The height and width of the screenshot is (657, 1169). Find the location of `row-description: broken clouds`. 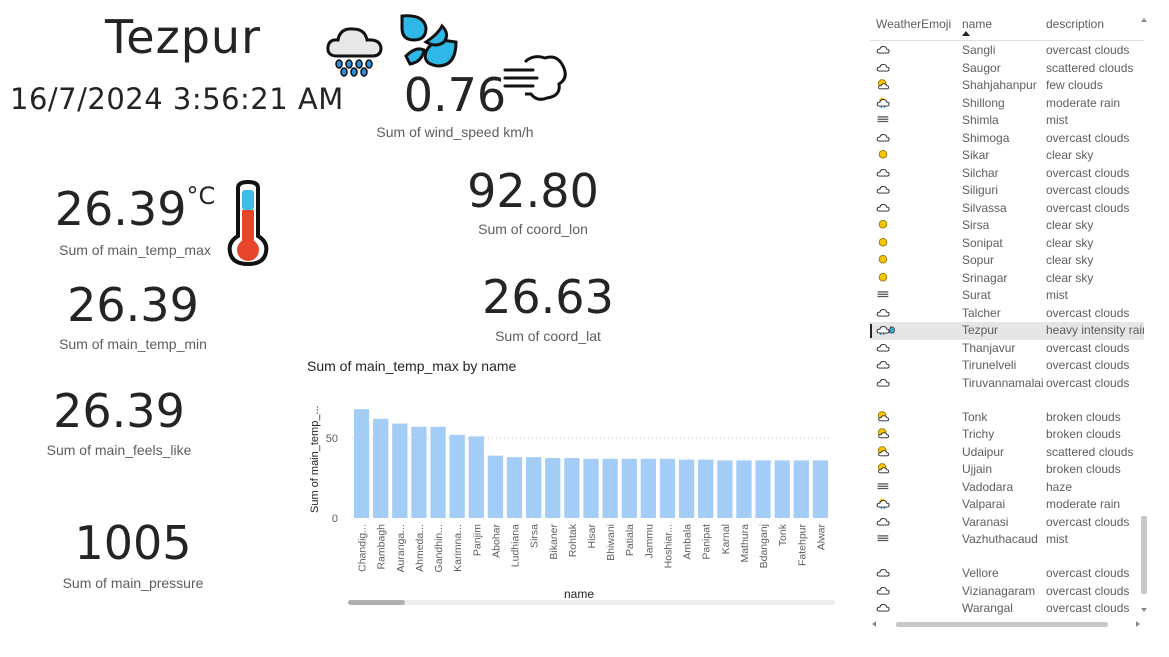

row-description: broken clouds is located at coordinates (1083, 434).